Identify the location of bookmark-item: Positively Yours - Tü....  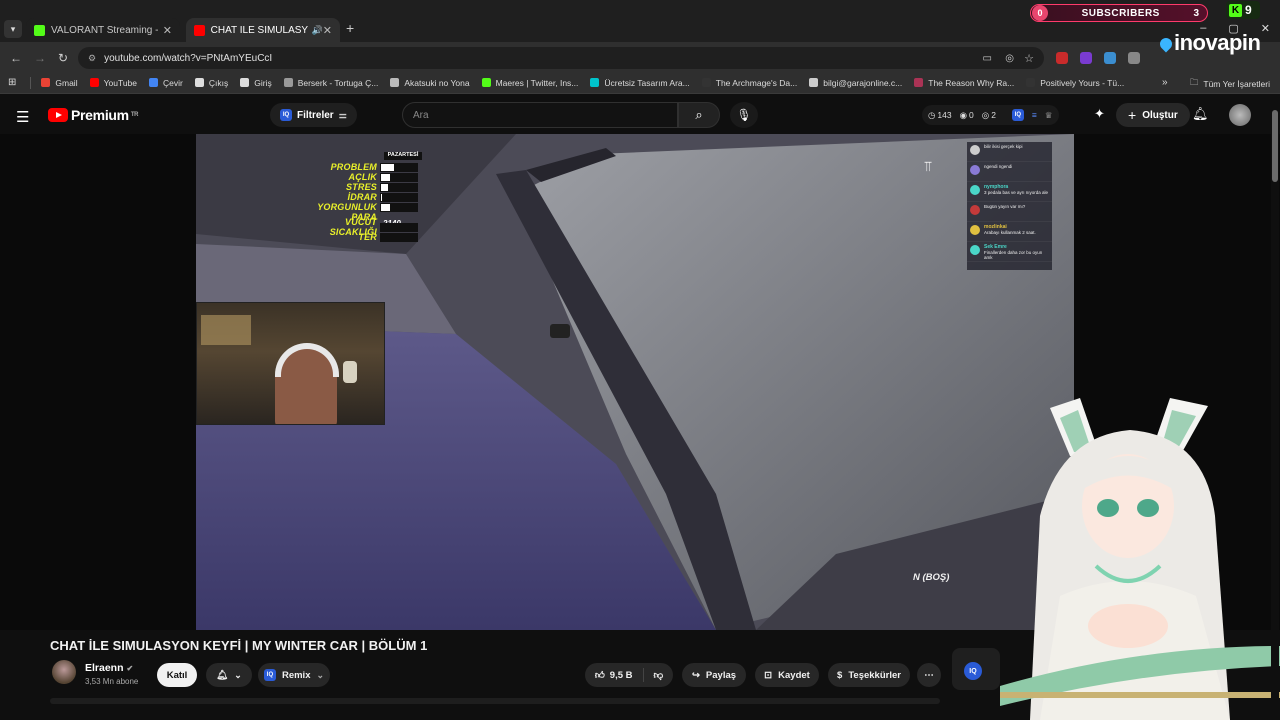
(1075, 83).